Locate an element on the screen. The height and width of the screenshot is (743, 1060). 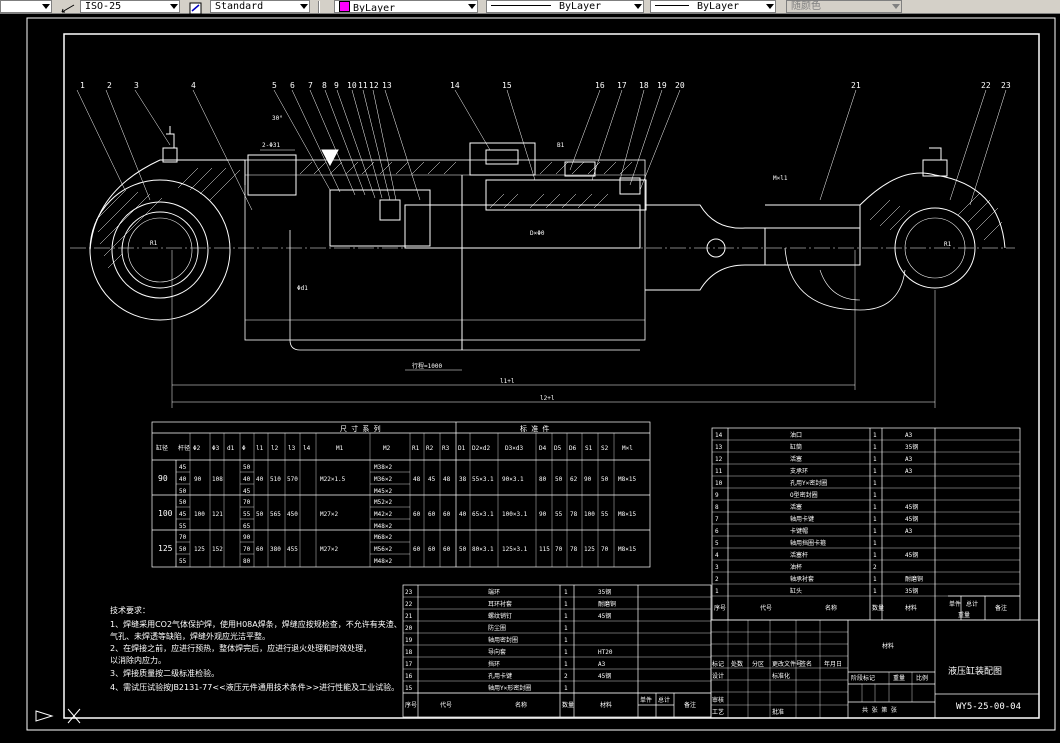
bom-no: 9 is located at coordinates (717, 495).